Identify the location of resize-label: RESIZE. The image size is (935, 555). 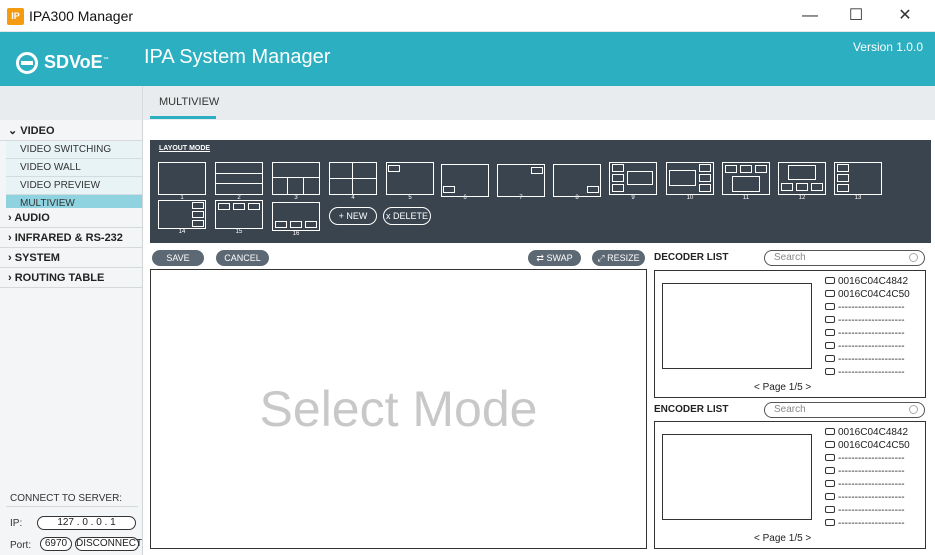
(623, 258).